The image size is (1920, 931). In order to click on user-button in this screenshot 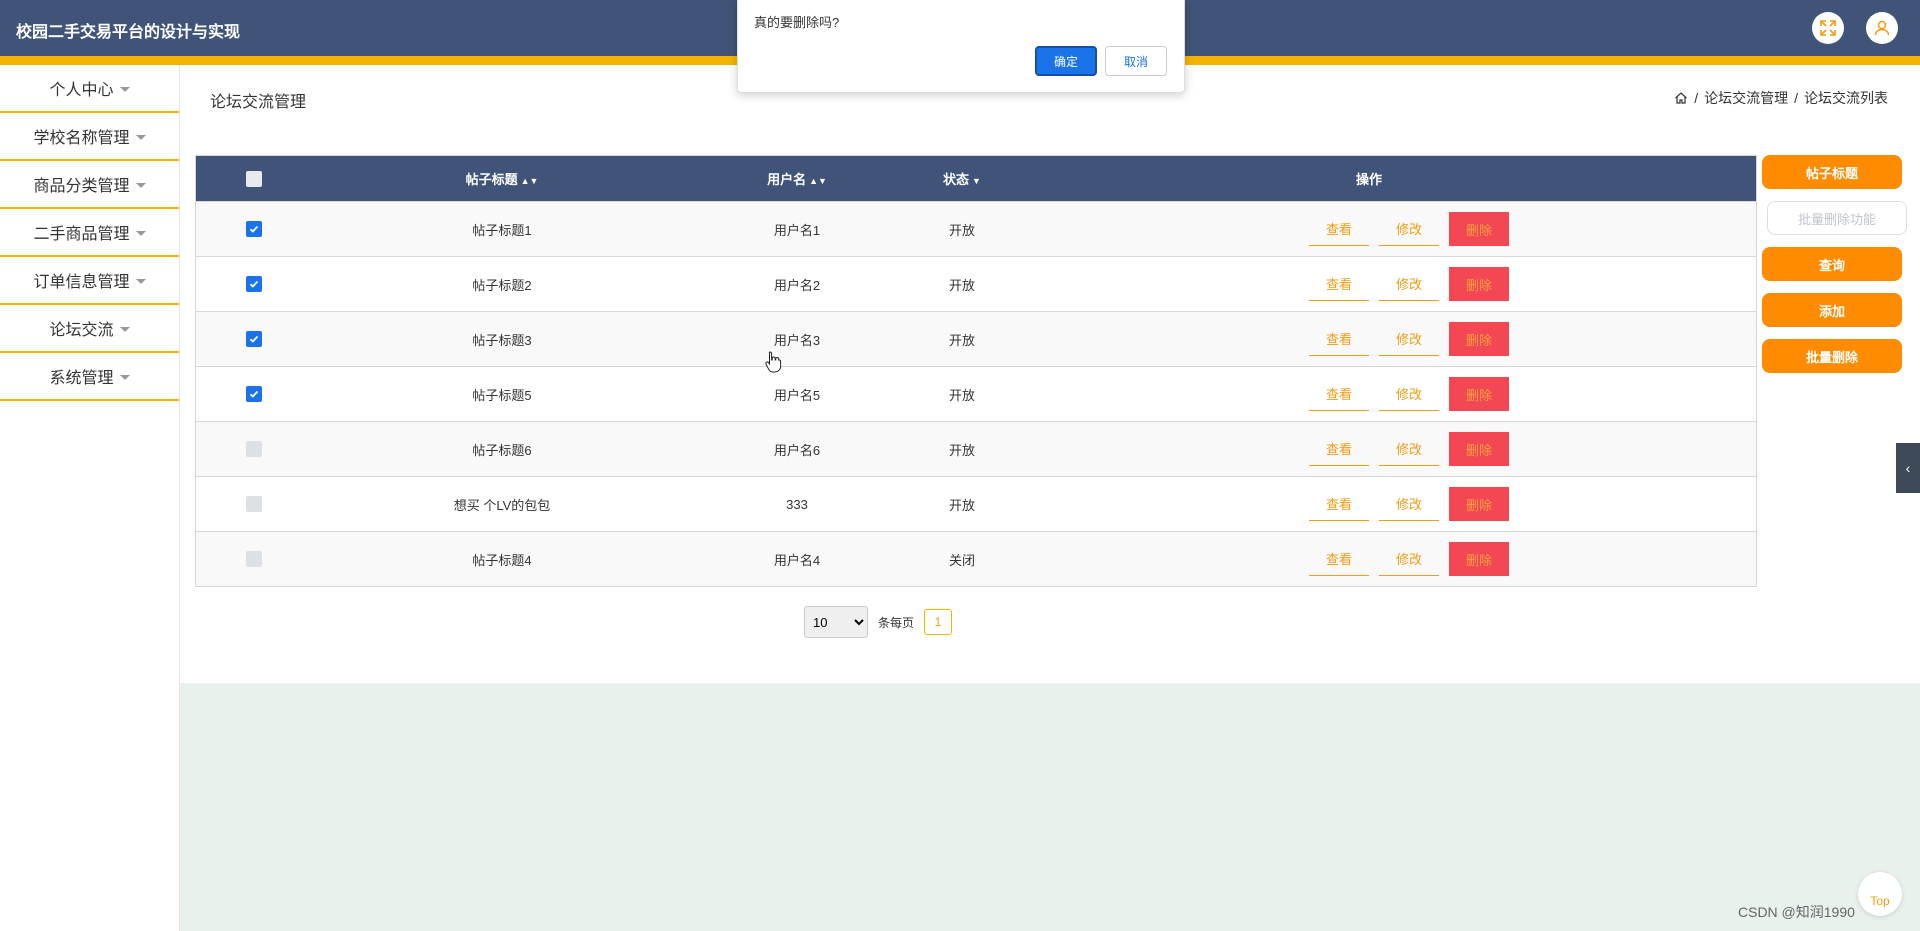, I will do `click(1882, 28)`.